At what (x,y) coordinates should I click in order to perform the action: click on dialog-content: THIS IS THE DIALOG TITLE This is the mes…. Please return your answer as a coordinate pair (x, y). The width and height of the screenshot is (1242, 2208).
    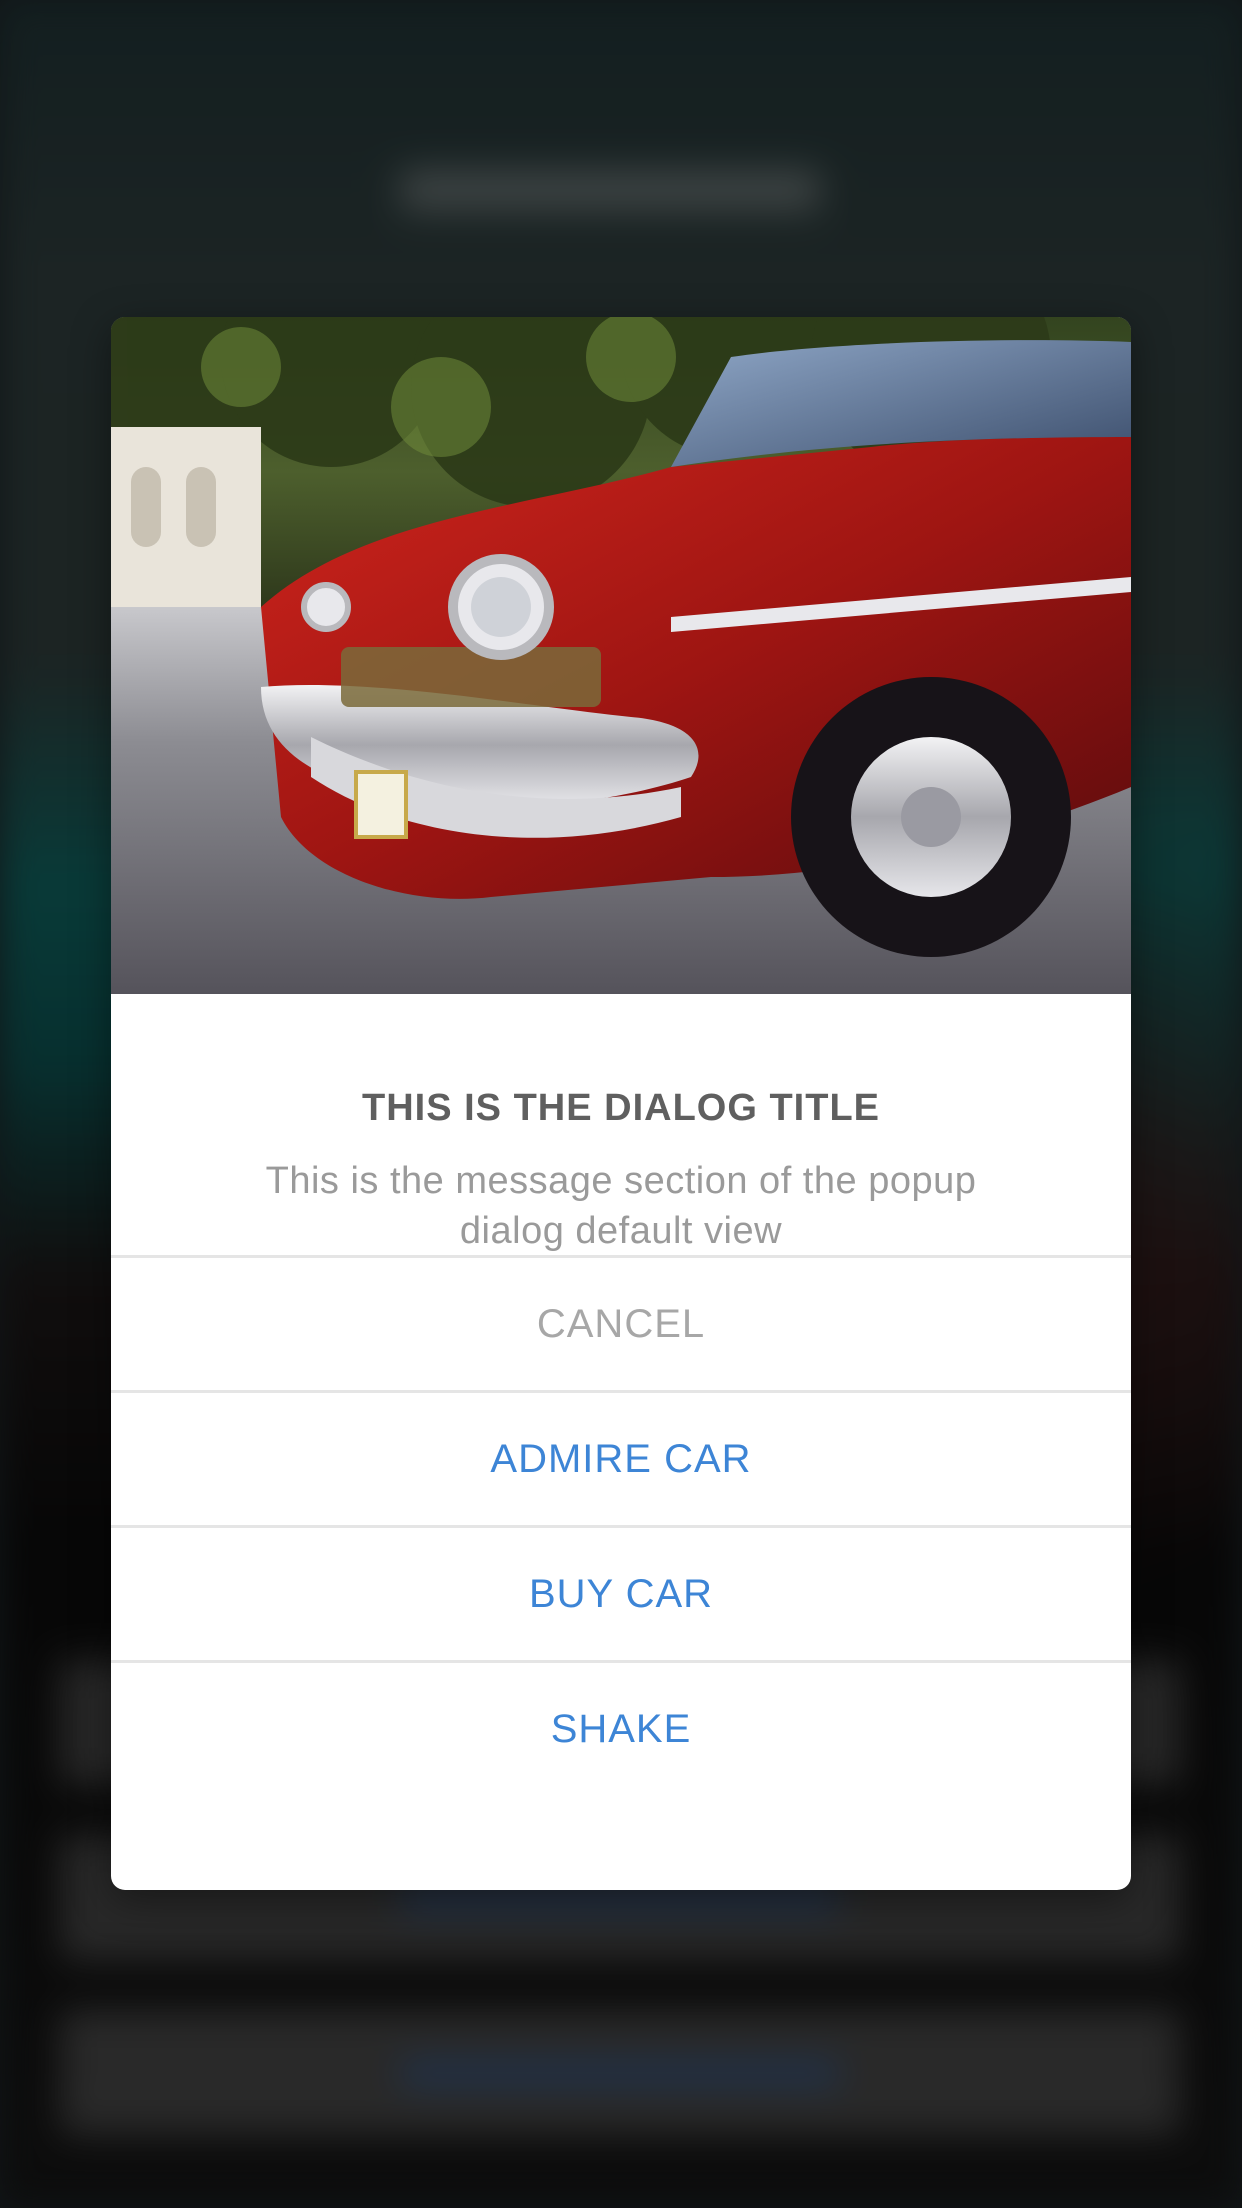
    Looking at the image, I should click on (621, 1124).